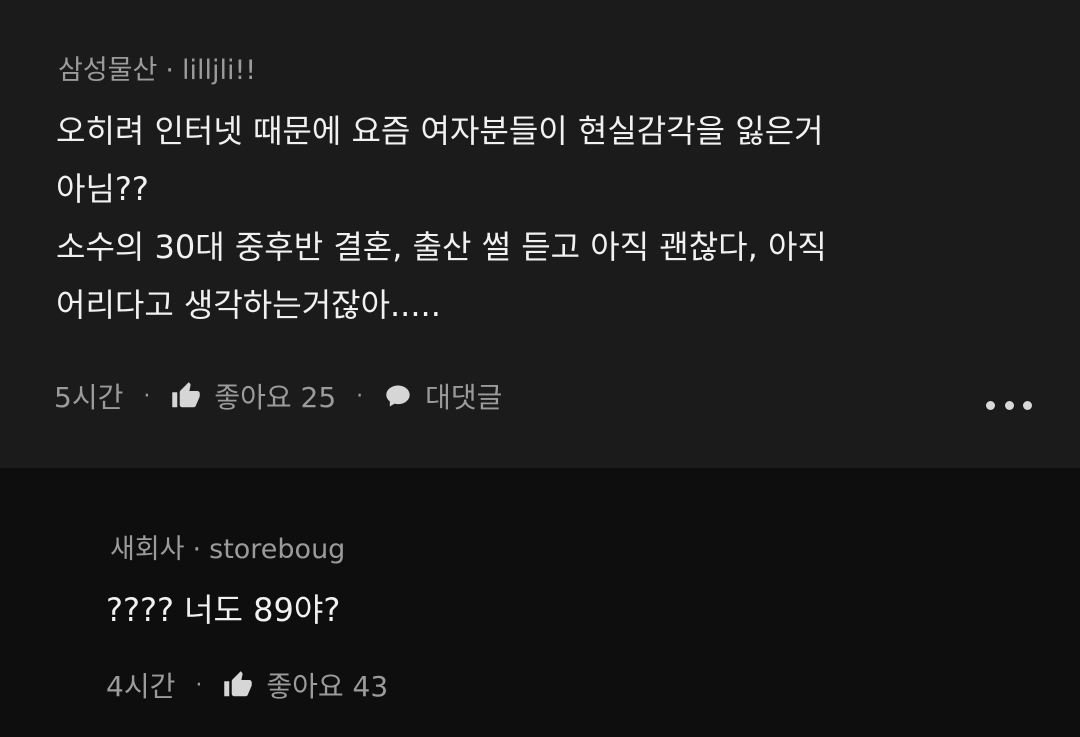 The width and height of the screenshot is (1080, 737). What do you see at coordinates (277, 549) in the screenshot?
I see `username: storeboug` at bounding box center [277, 549].